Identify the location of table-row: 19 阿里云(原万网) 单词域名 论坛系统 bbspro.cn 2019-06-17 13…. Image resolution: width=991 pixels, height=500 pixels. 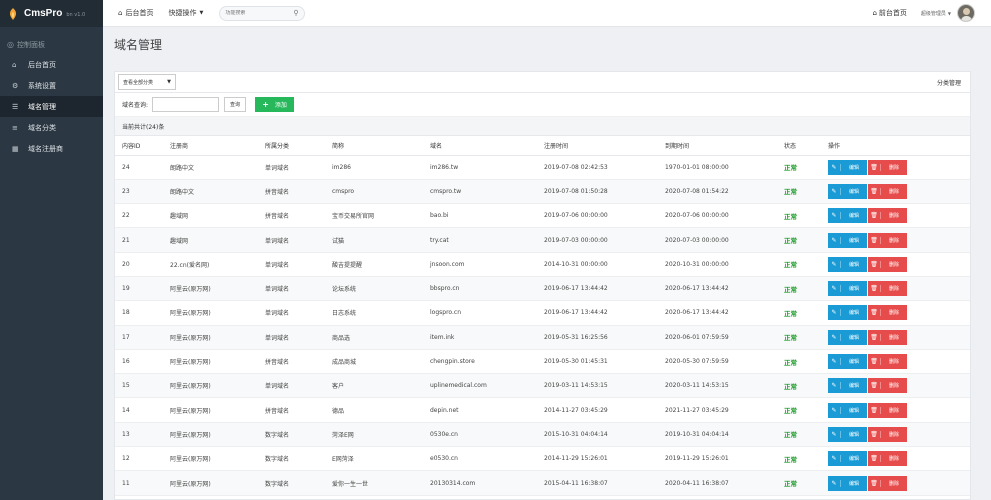
(542, 289).